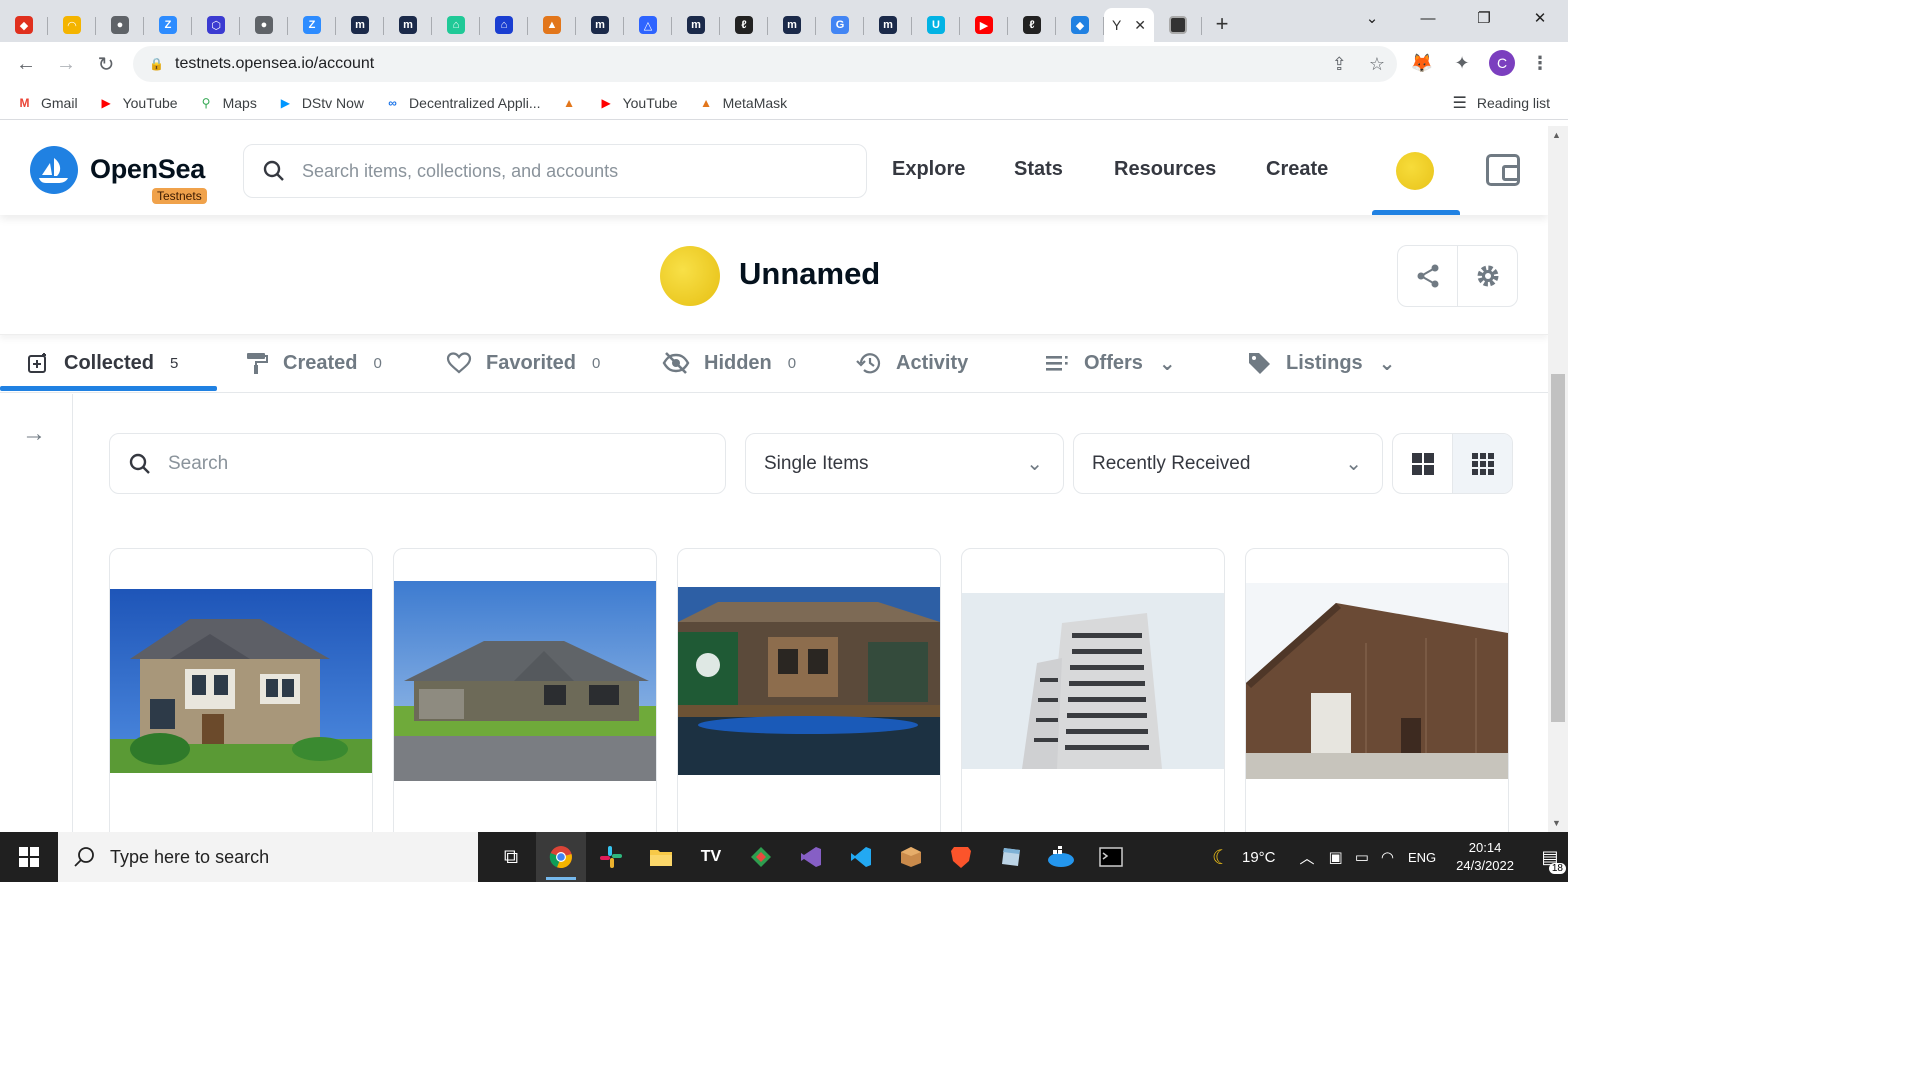 This screenshot has width=1920, height=1080. What do you see at coordinates (811, 857) in the screenshot?
I see `visual-studio-icon` at bounding box center [811, 857].